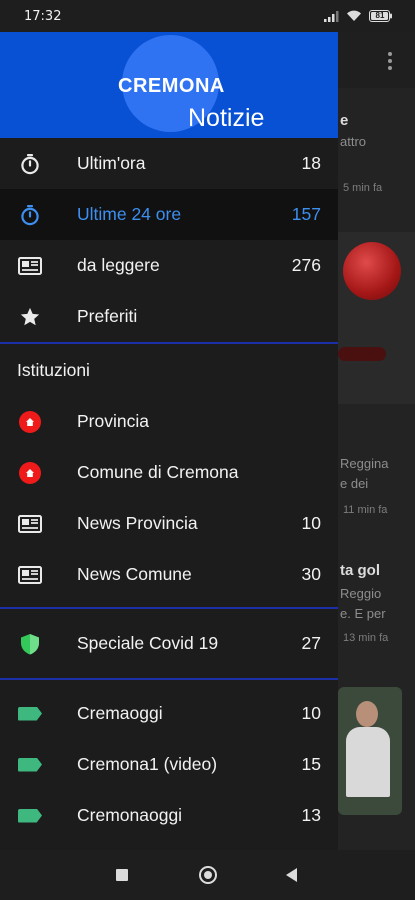 This screenshot has width=415, height=900. I want to click on status-icons: 81, so click(358, 16).